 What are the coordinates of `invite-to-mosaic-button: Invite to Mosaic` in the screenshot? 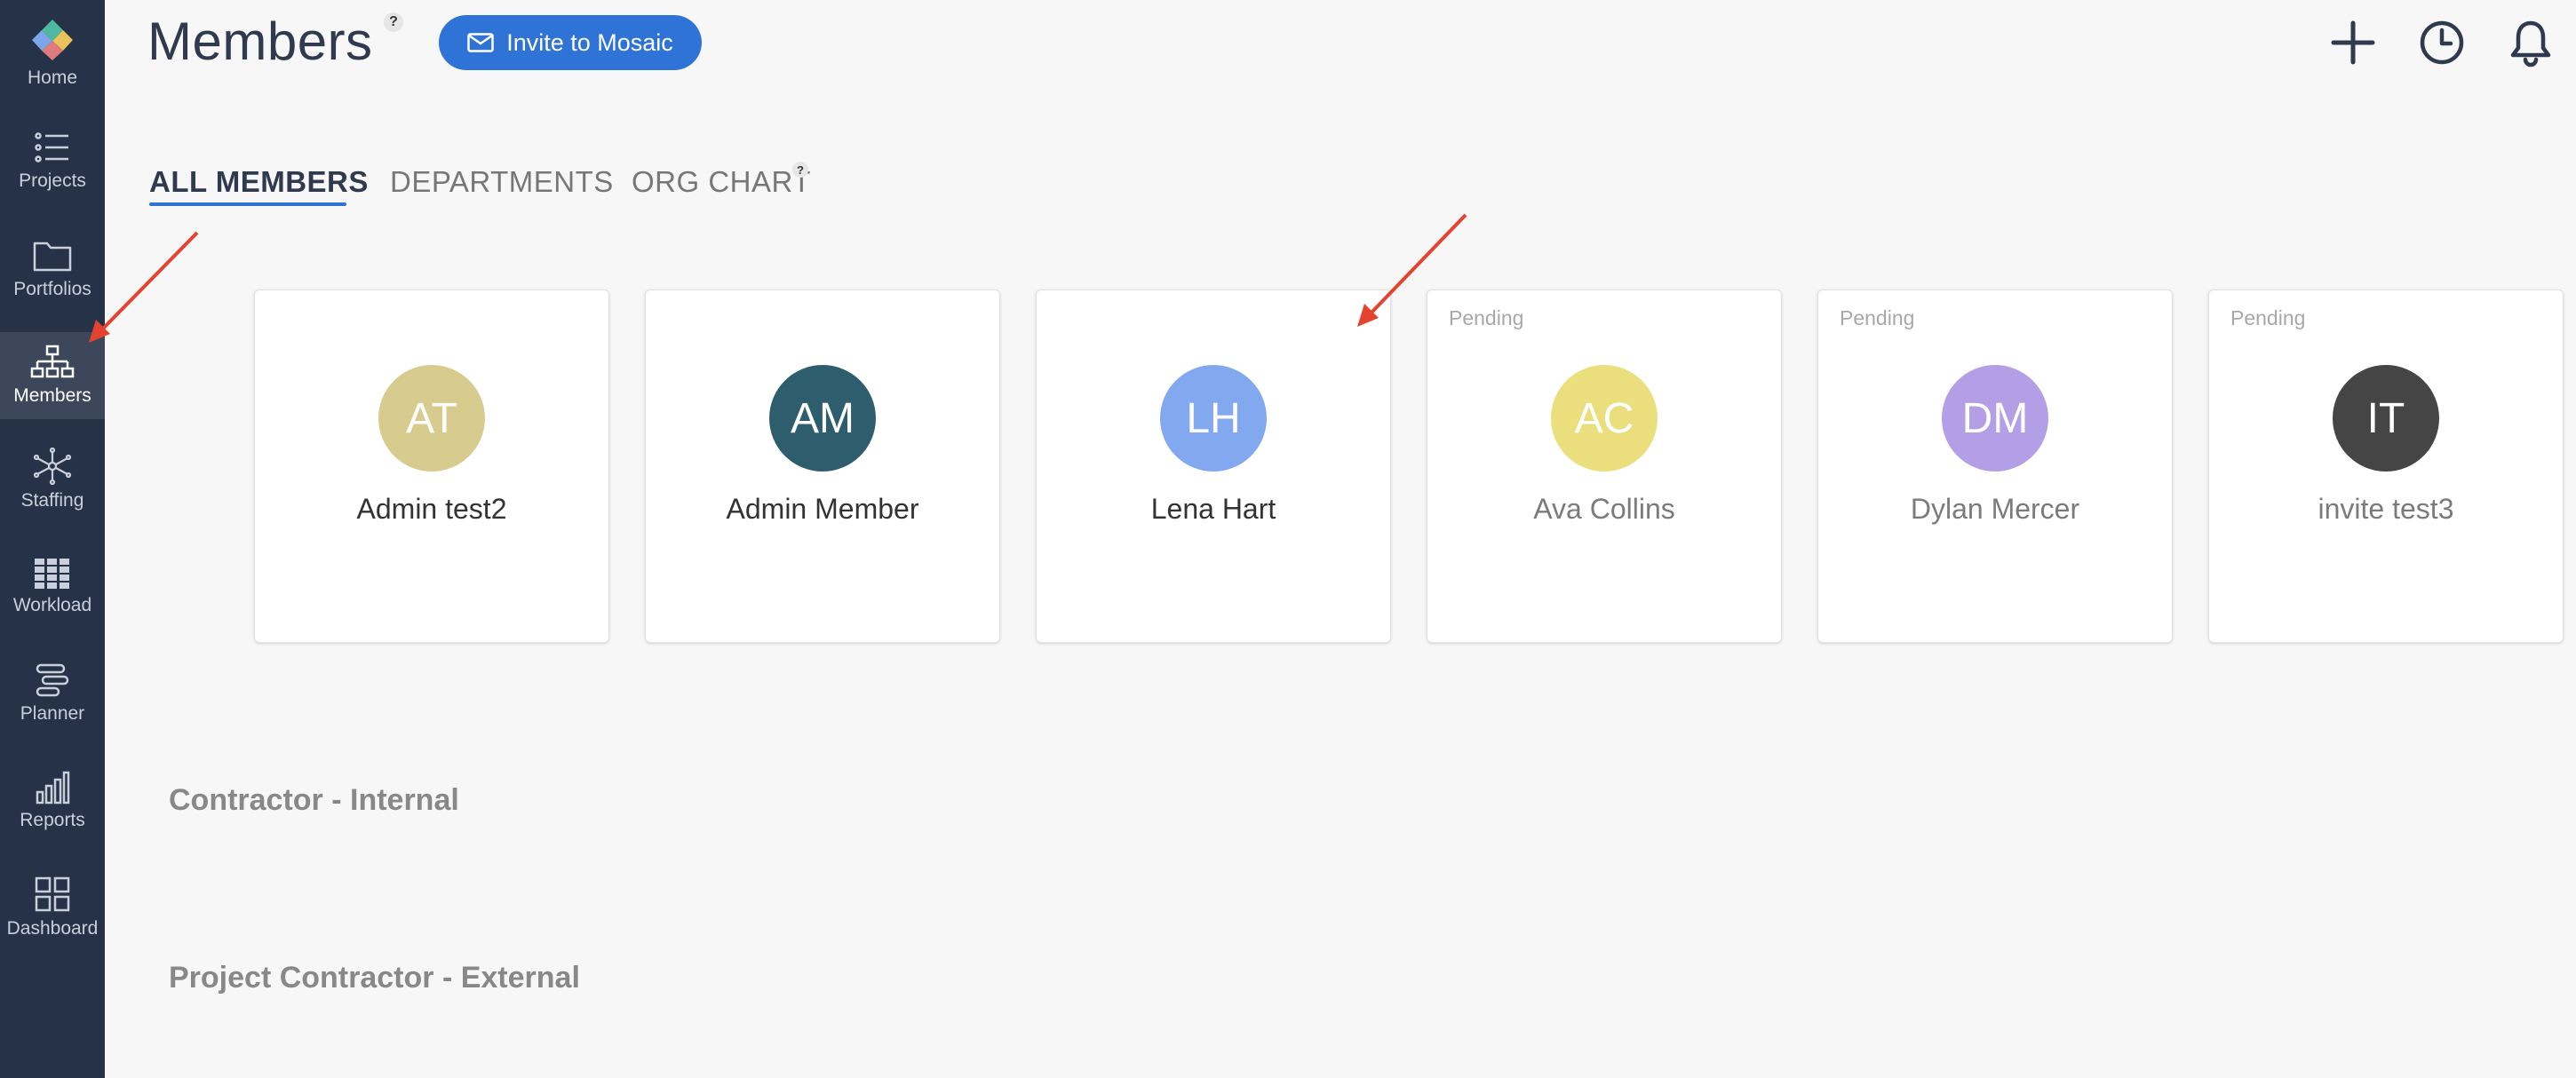 It's located at (570, 42).